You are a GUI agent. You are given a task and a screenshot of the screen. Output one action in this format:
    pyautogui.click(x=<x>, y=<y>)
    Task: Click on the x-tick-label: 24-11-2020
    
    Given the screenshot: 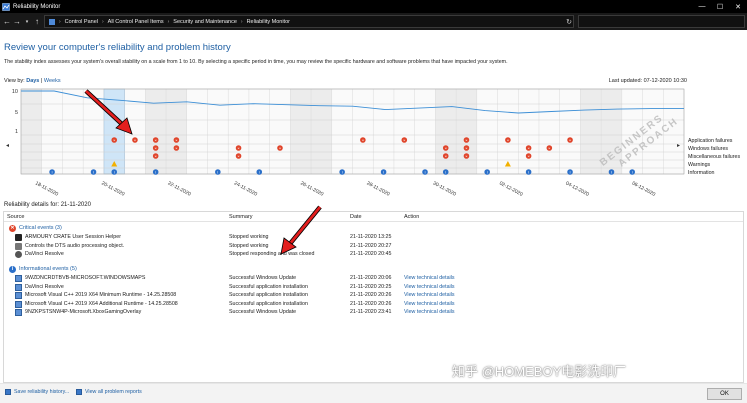 What is the action you would take?
    pyautogui.click(x=245, y=188)
    